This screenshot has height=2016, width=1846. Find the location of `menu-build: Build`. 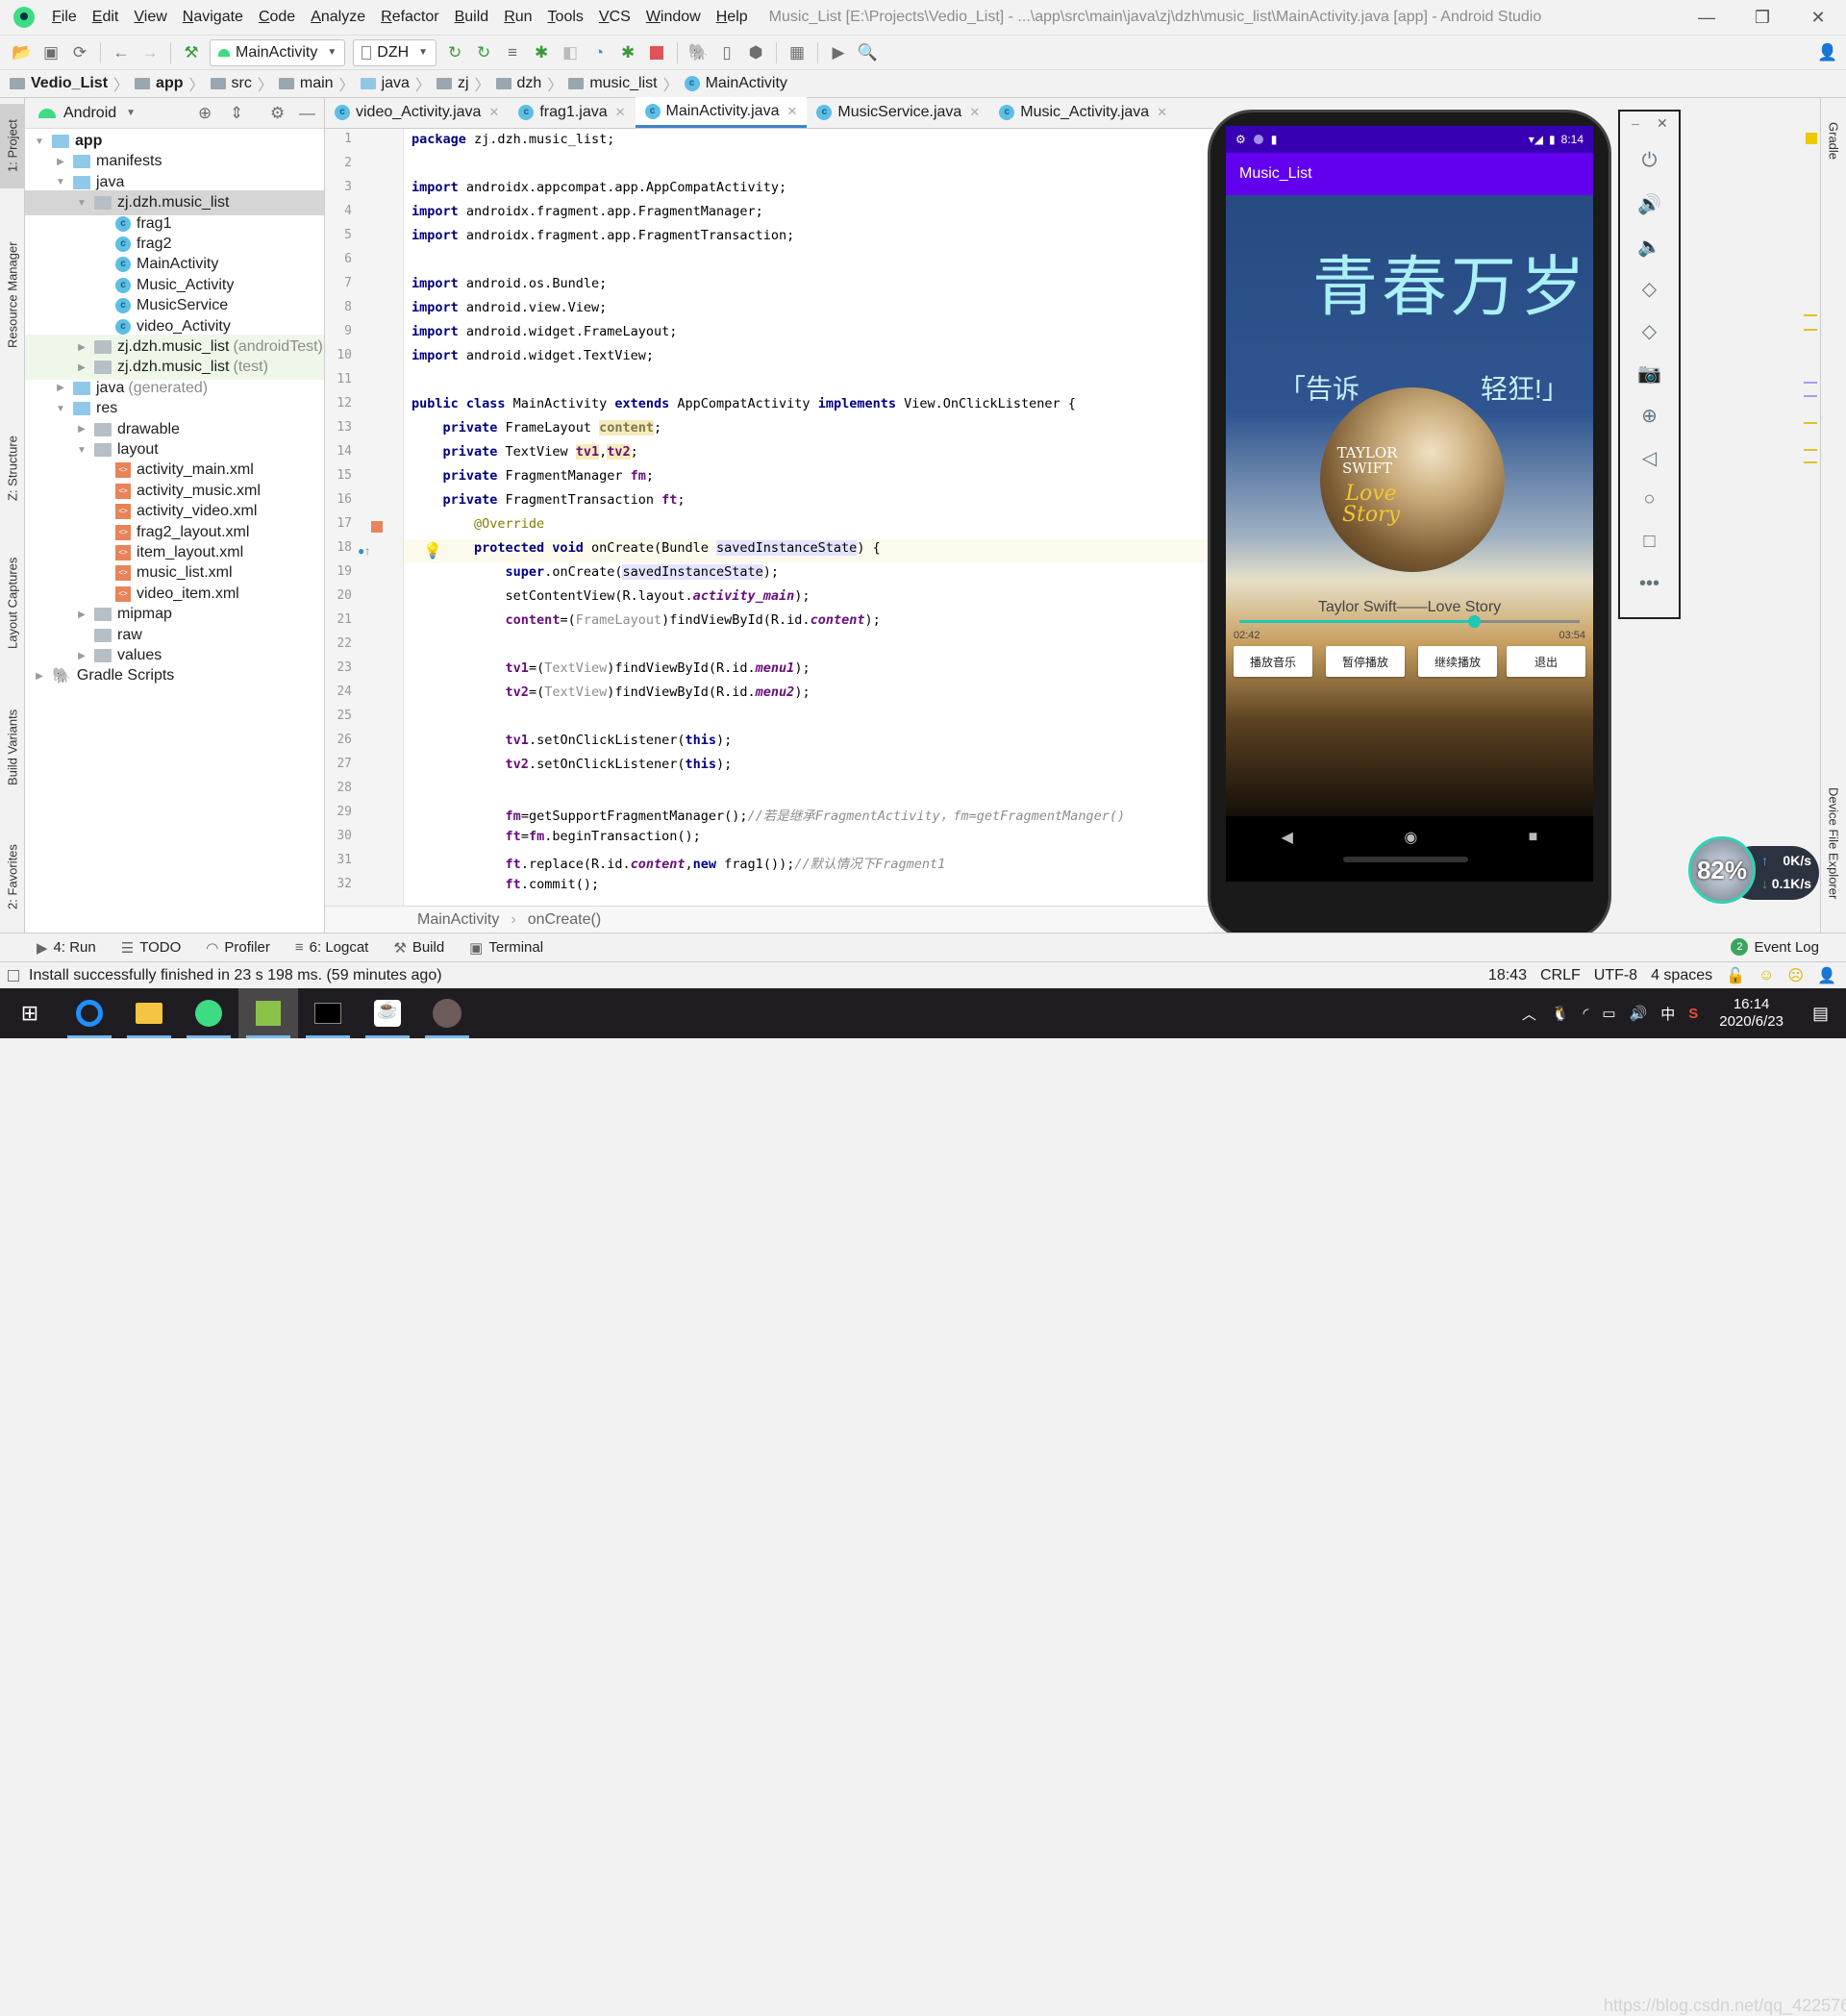

menu-build: Build is located at coordinates (472, 17).